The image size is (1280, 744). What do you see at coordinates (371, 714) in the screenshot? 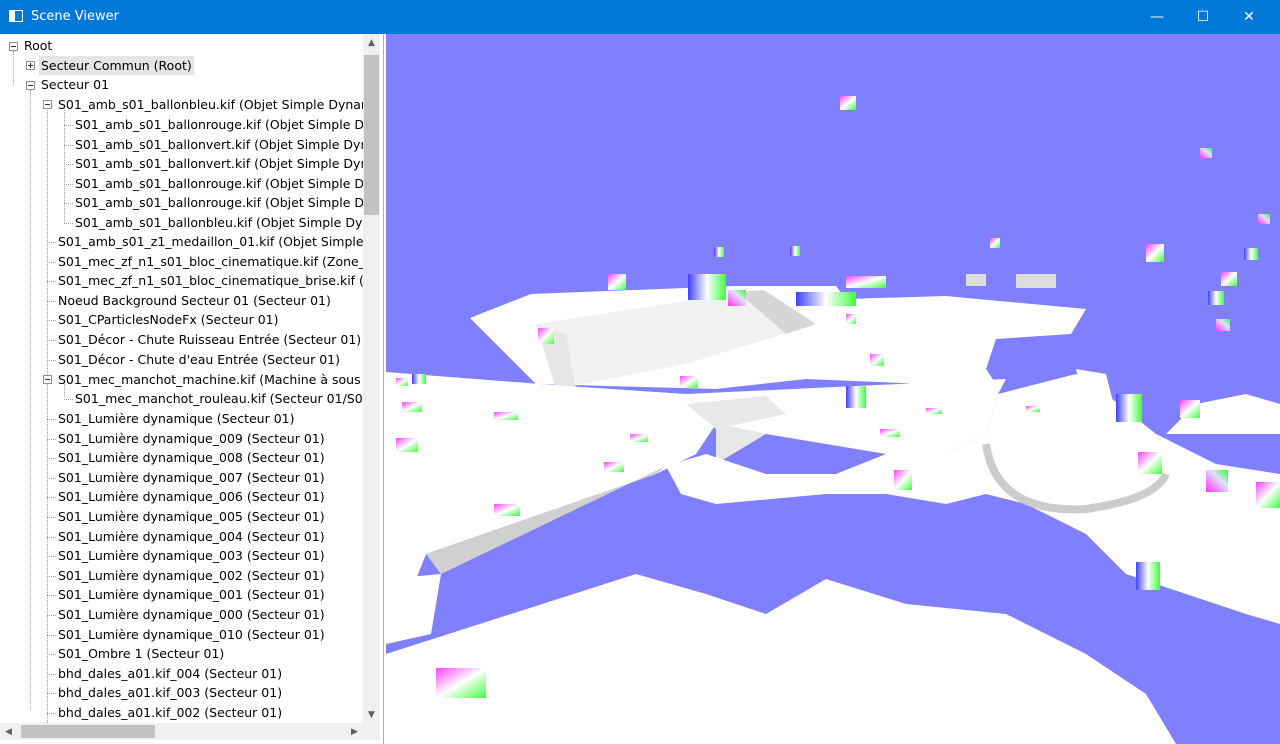
I see `scroll-down-icon: ▼` at bounding box center [371, 714].